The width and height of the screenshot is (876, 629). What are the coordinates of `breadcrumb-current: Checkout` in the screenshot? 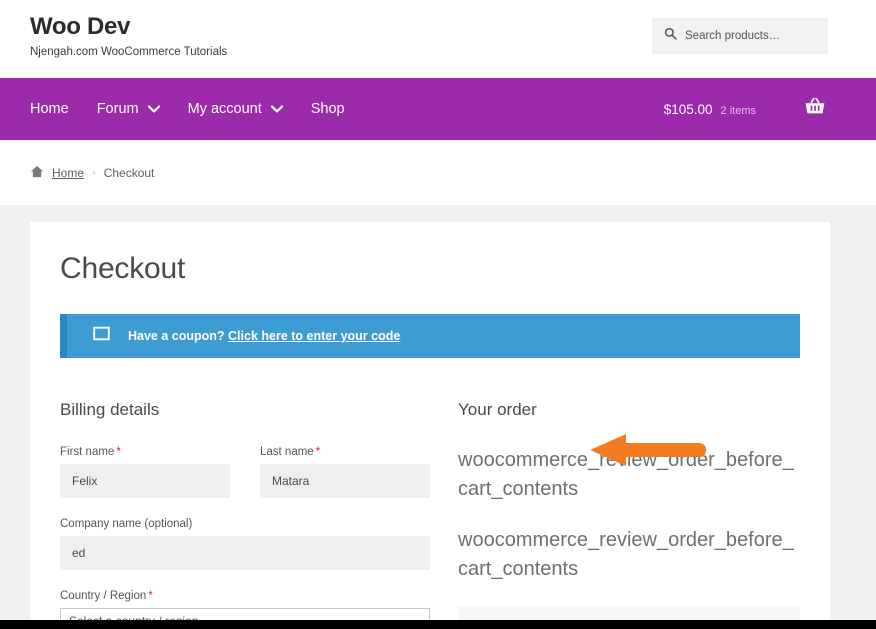 It's located at (129, 172).